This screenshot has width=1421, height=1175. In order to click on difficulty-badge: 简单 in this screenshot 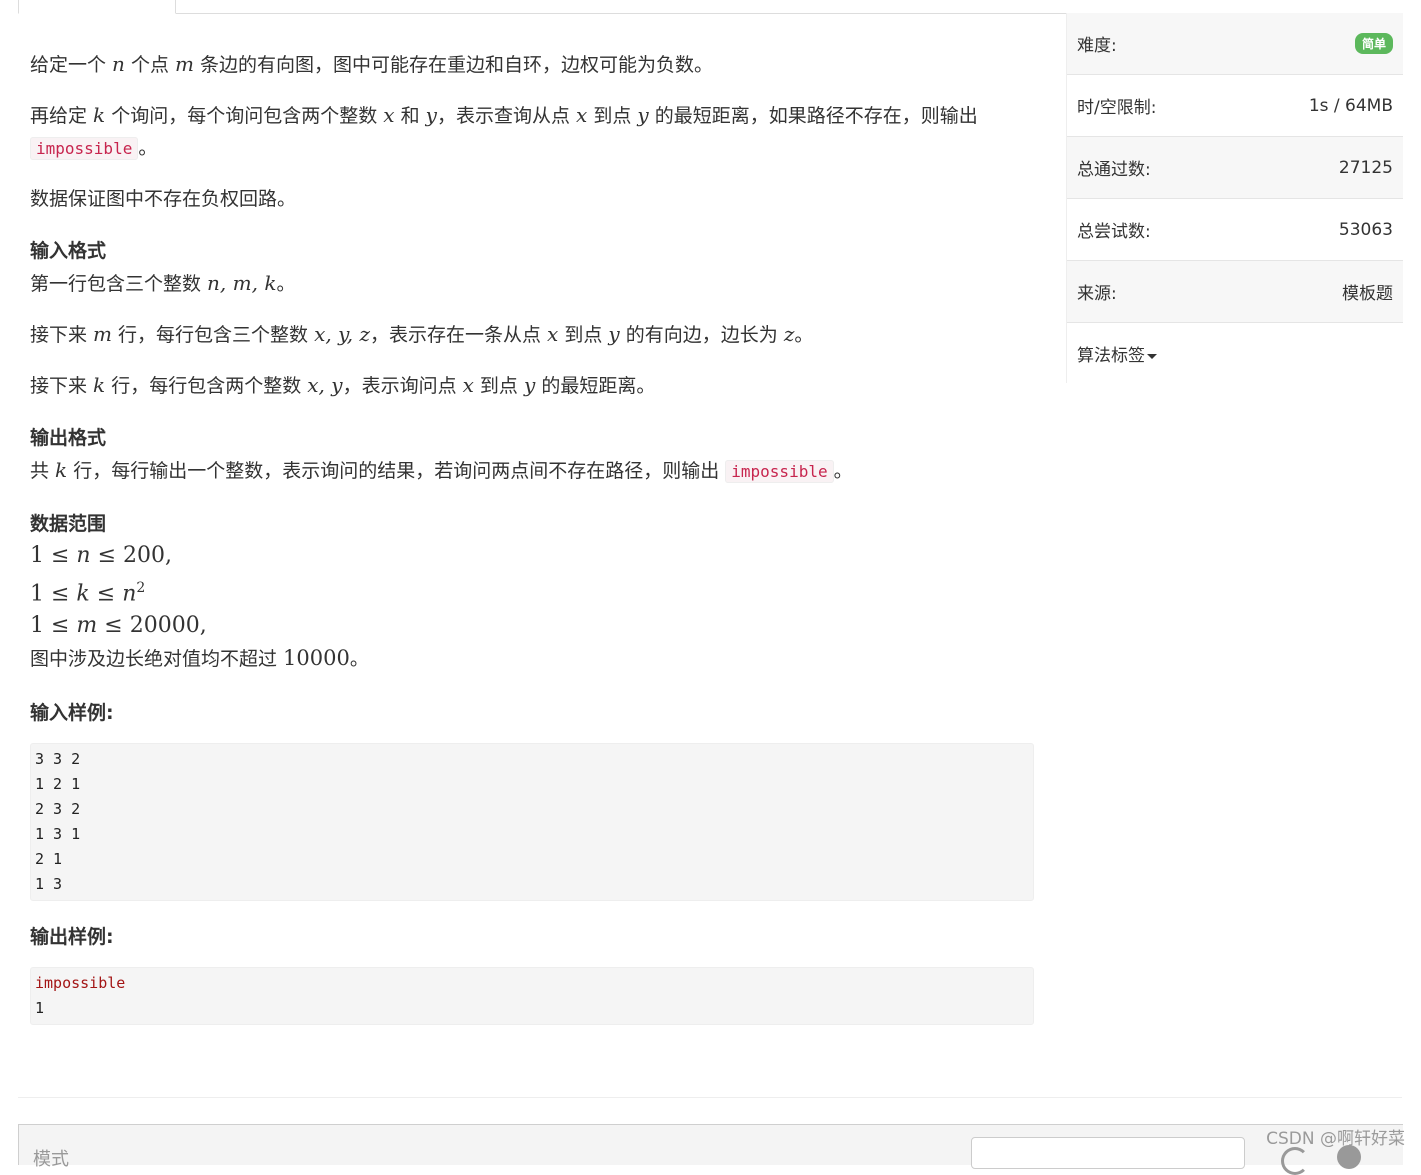, I will do `click(1373, 43)`.